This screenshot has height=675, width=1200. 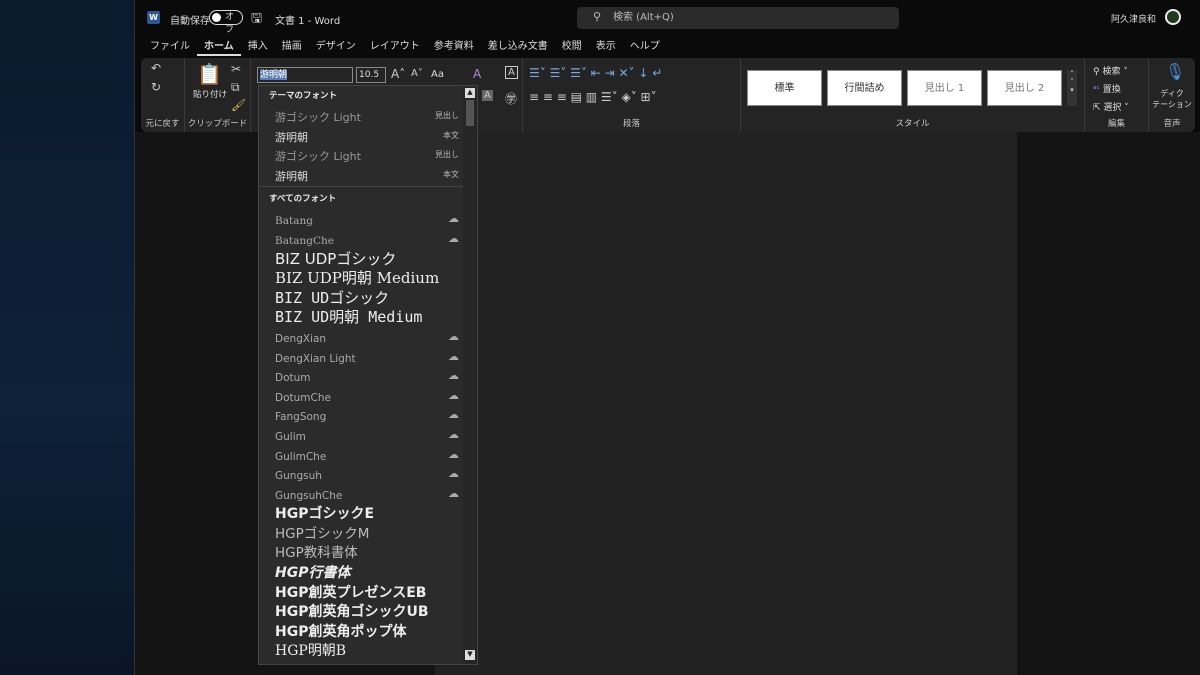 I want to click on style-1: 行間詰め, so click(x=864, y=88).